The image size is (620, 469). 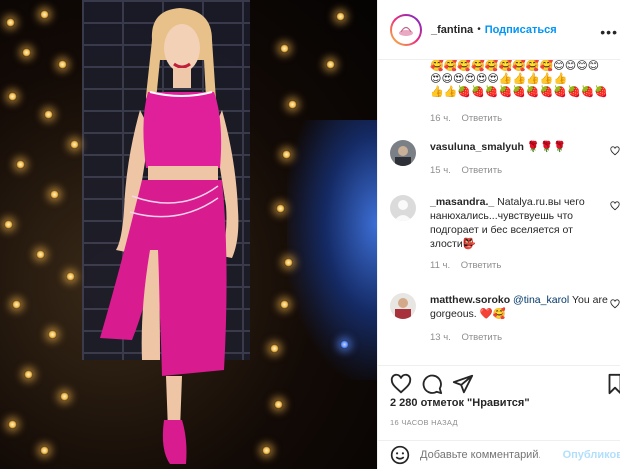 I want to click on comment-icon, so click(x=432, y=384).